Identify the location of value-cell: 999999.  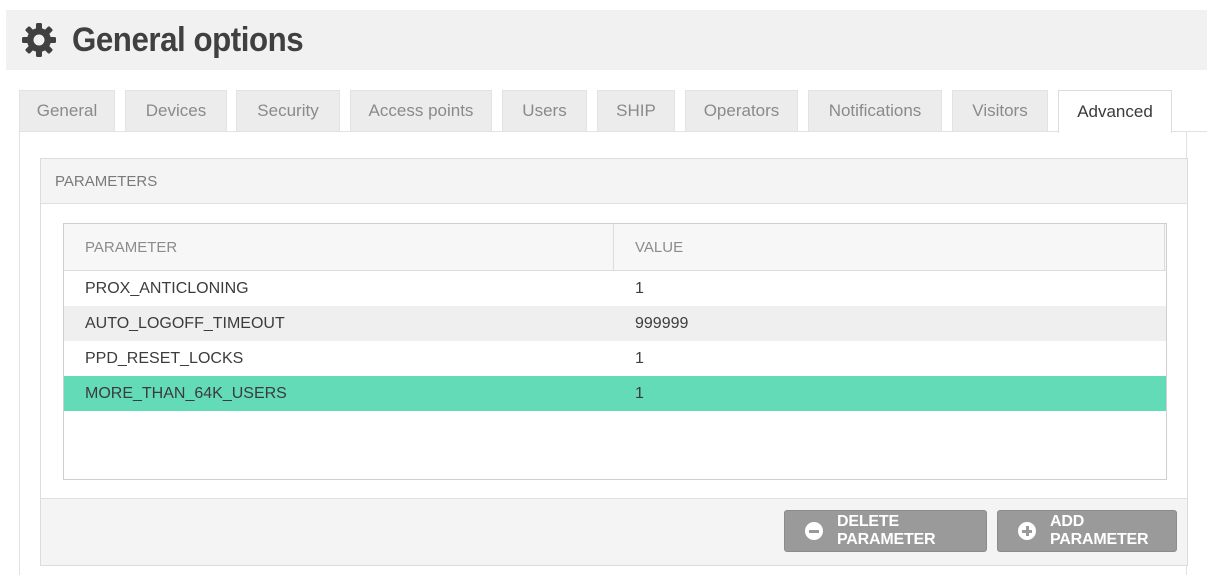
(662, 323).